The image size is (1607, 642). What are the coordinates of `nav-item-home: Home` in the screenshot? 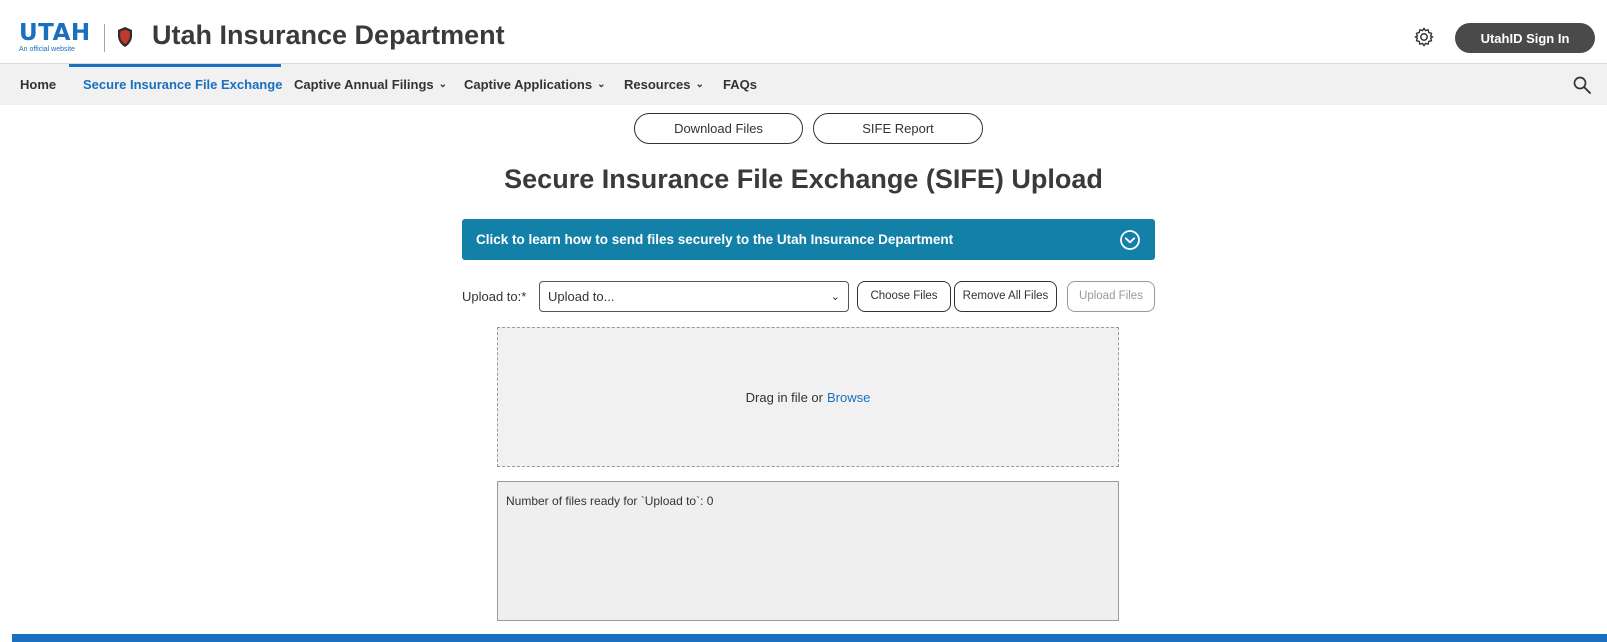 It's located at (38, 84).